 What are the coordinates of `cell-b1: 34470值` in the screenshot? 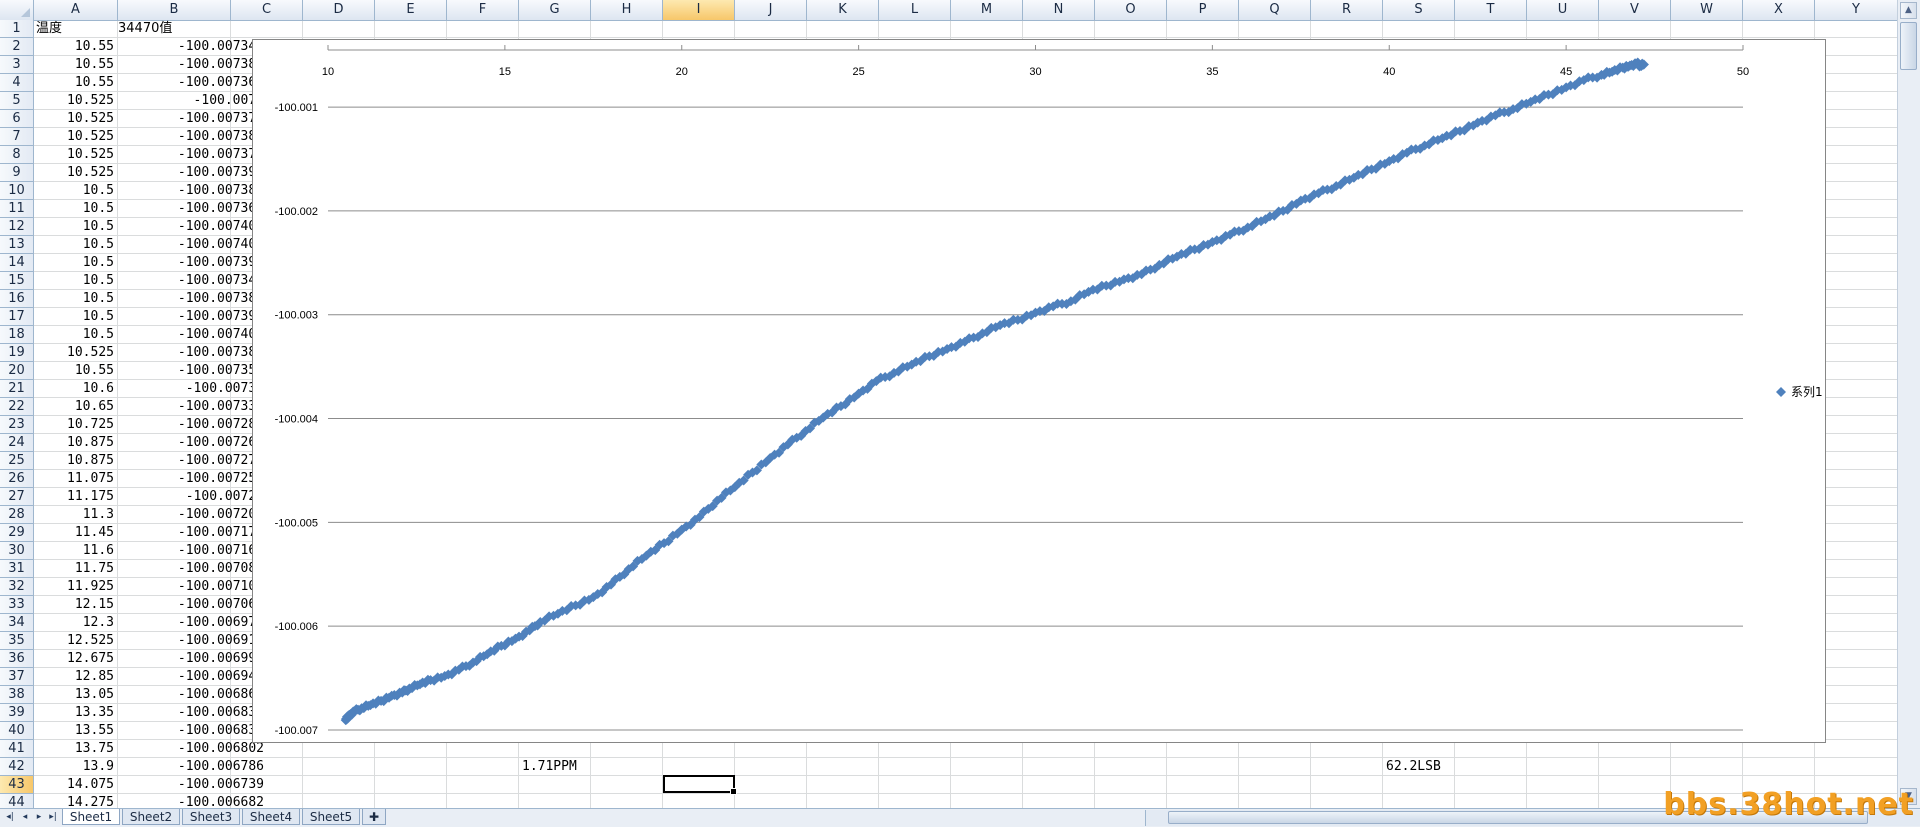 It's located at (145, 29).